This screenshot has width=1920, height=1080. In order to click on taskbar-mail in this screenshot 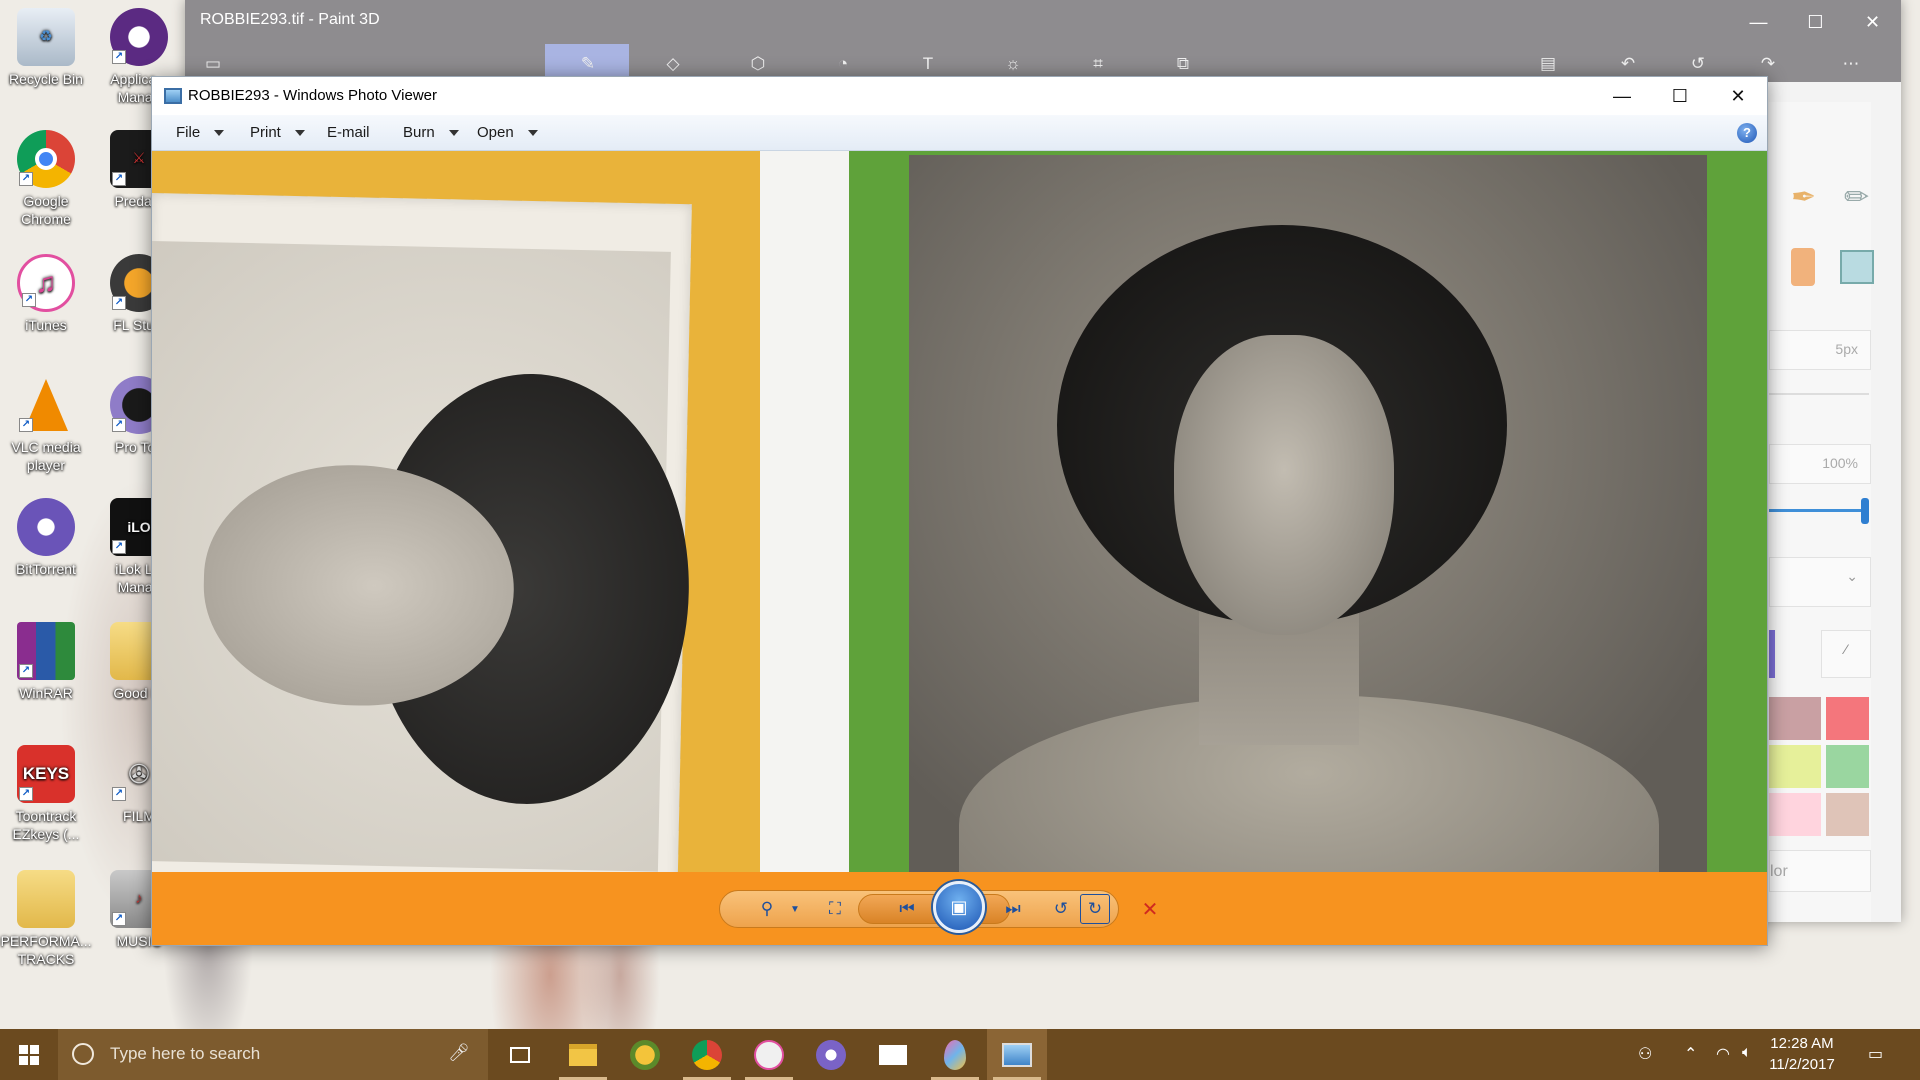, I will do `click(893, 1054)`.